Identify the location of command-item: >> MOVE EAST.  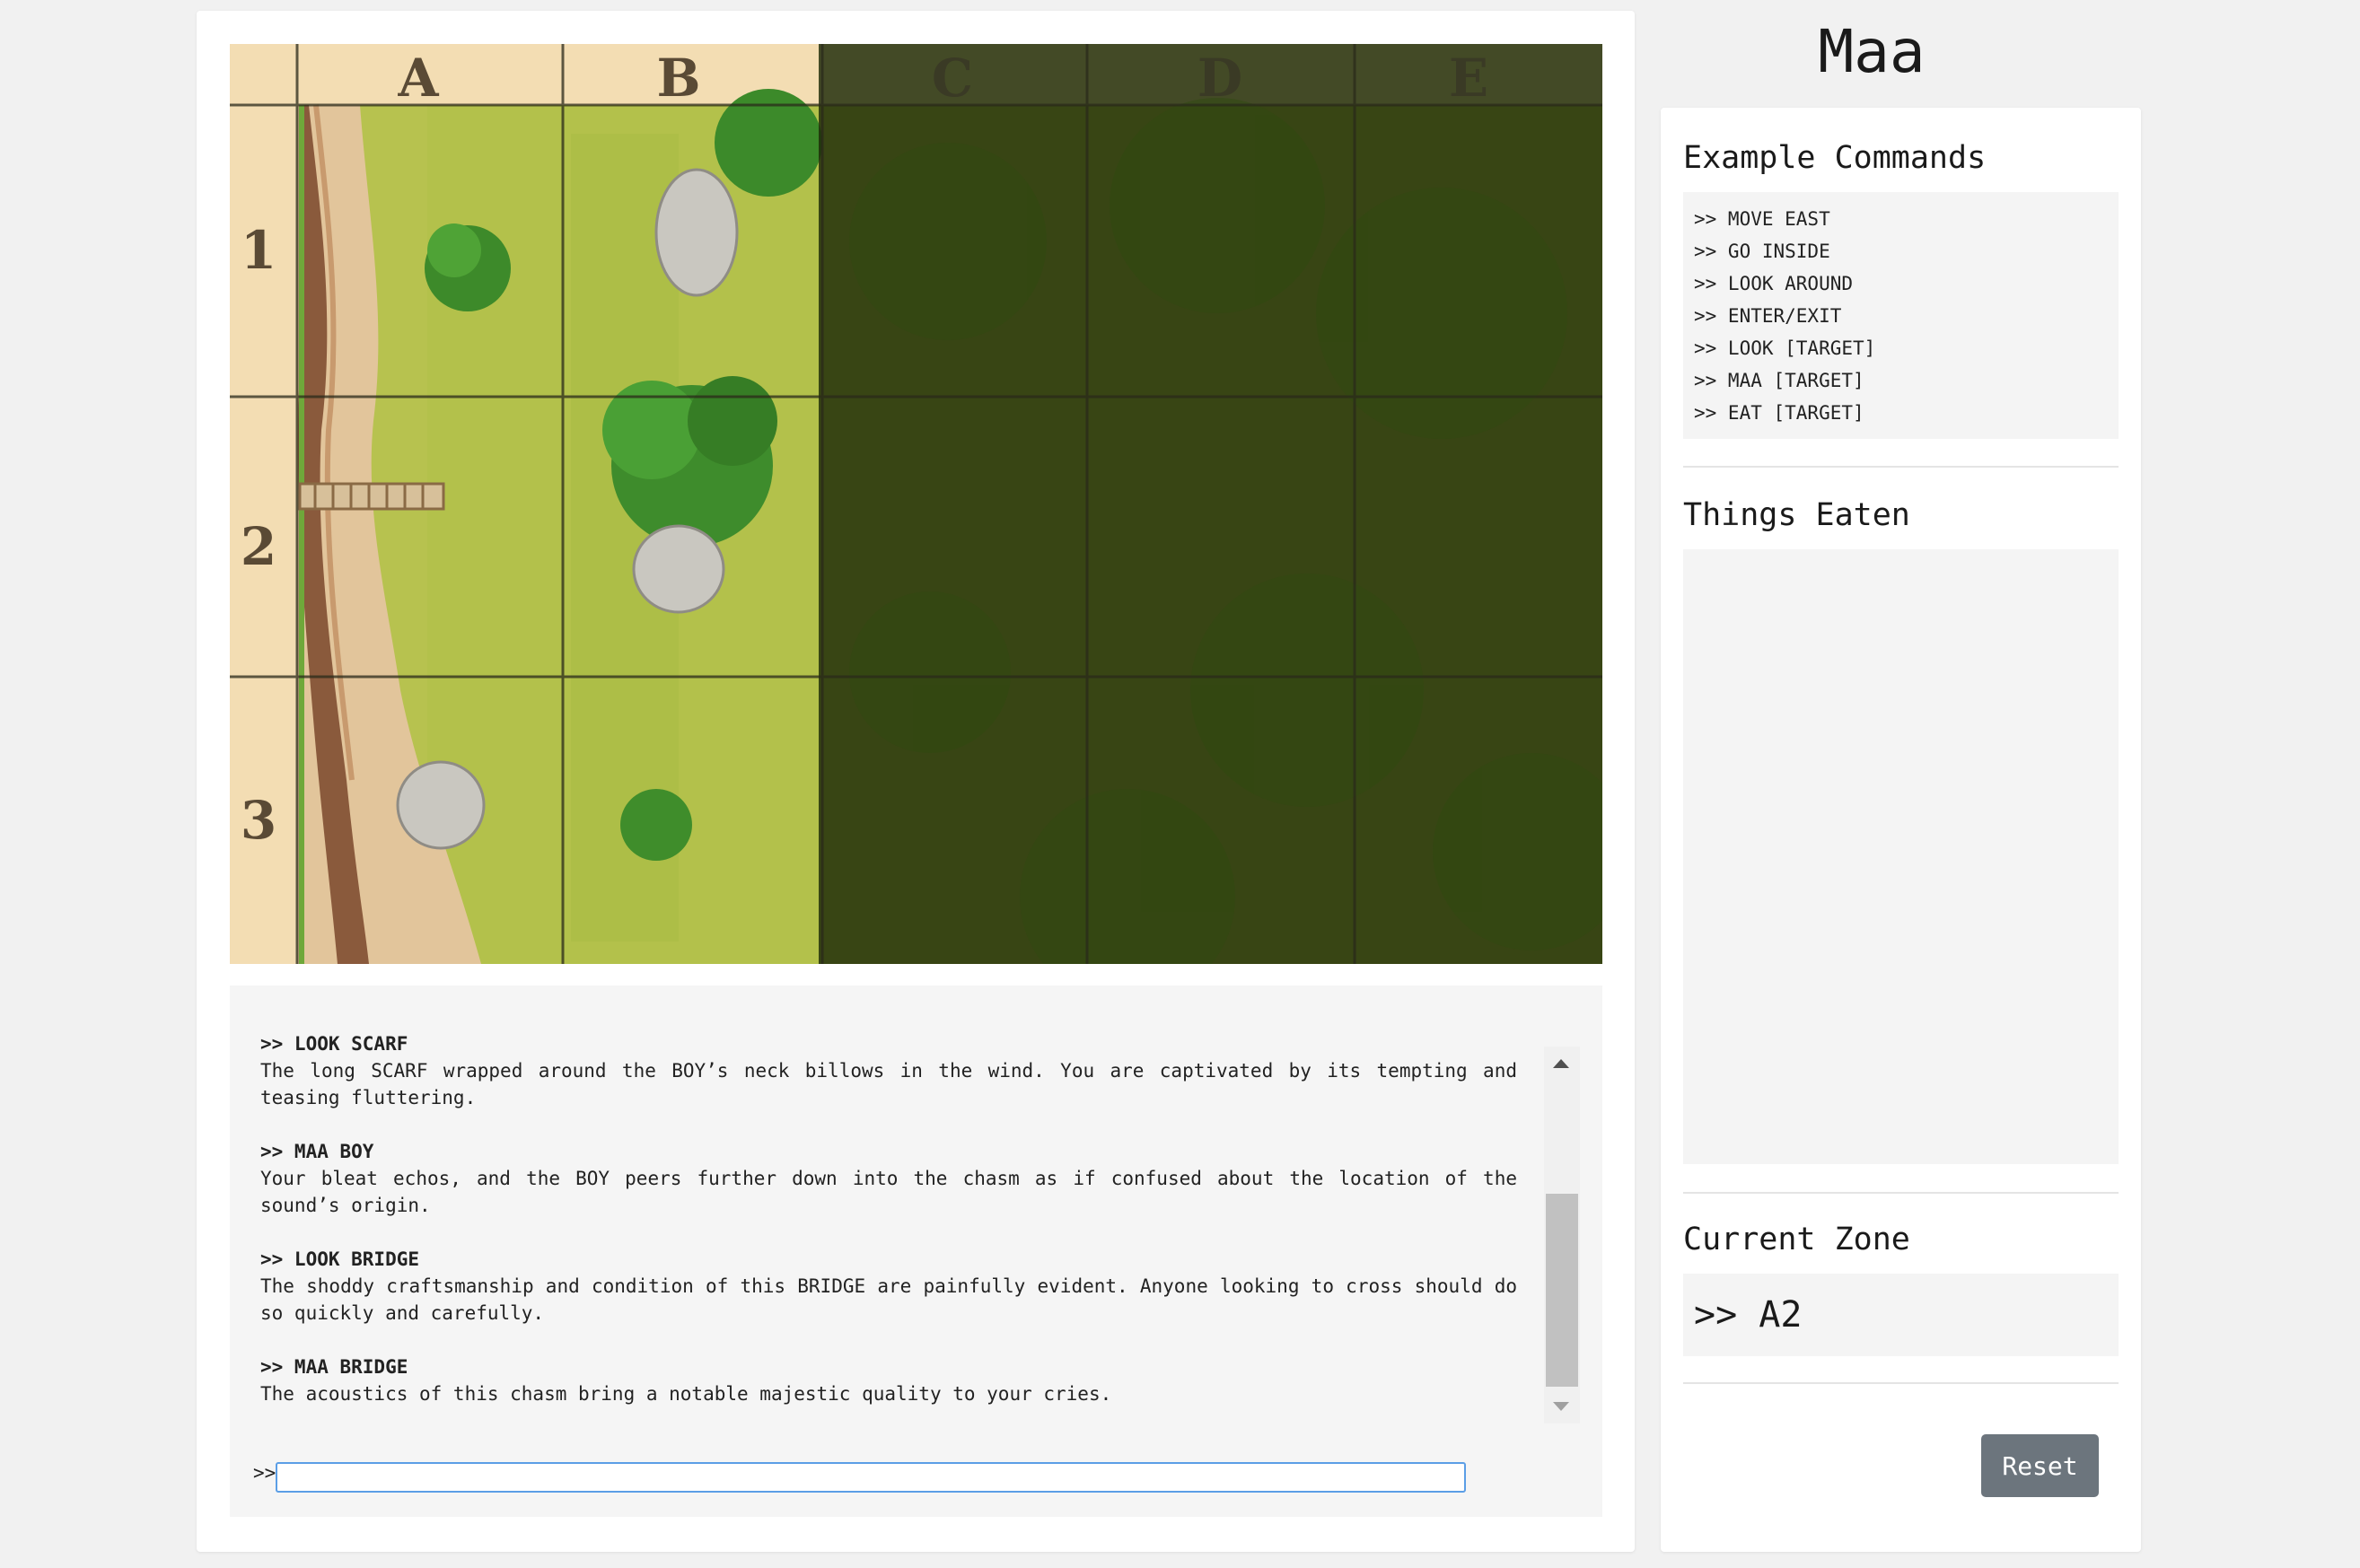
(1762, 219).